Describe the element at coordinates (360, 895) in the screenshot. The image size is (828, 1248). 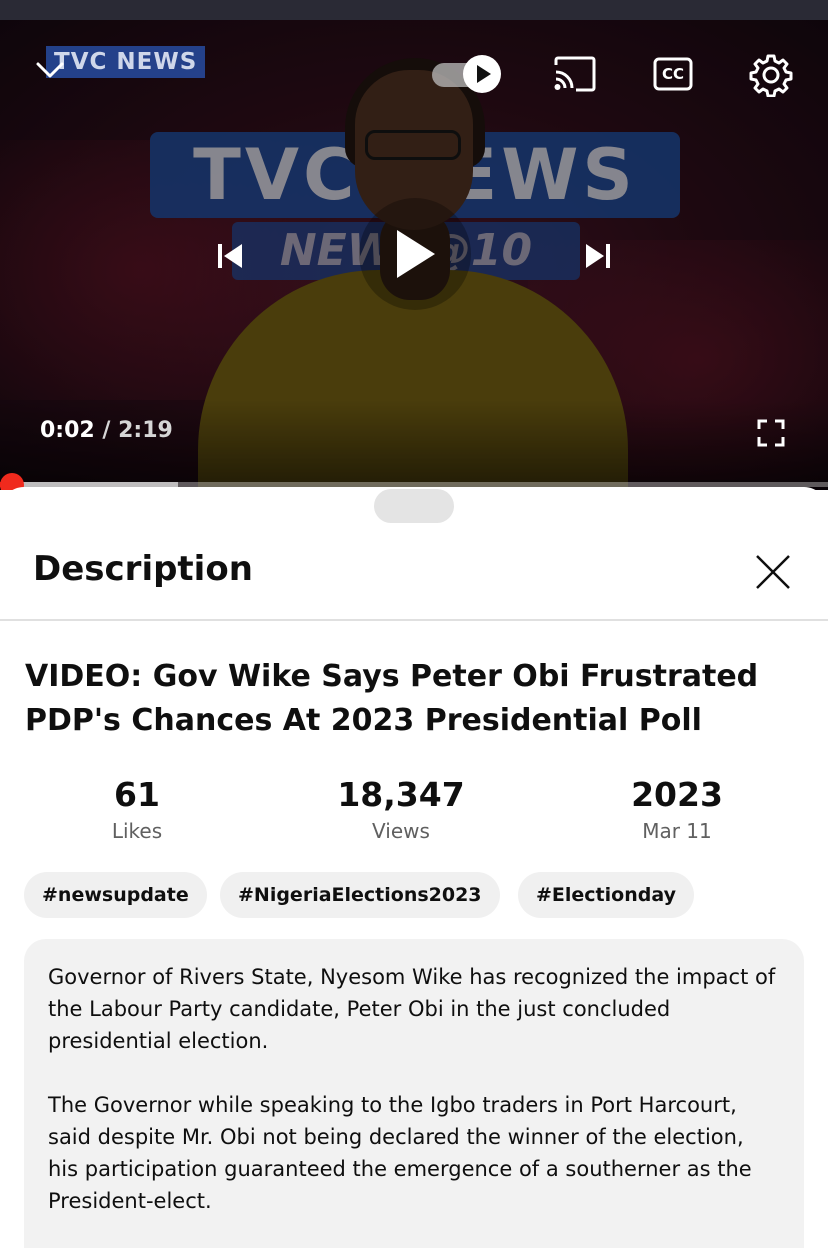
I see `hashtag-chip: #NigeriaElections2023` at that location.